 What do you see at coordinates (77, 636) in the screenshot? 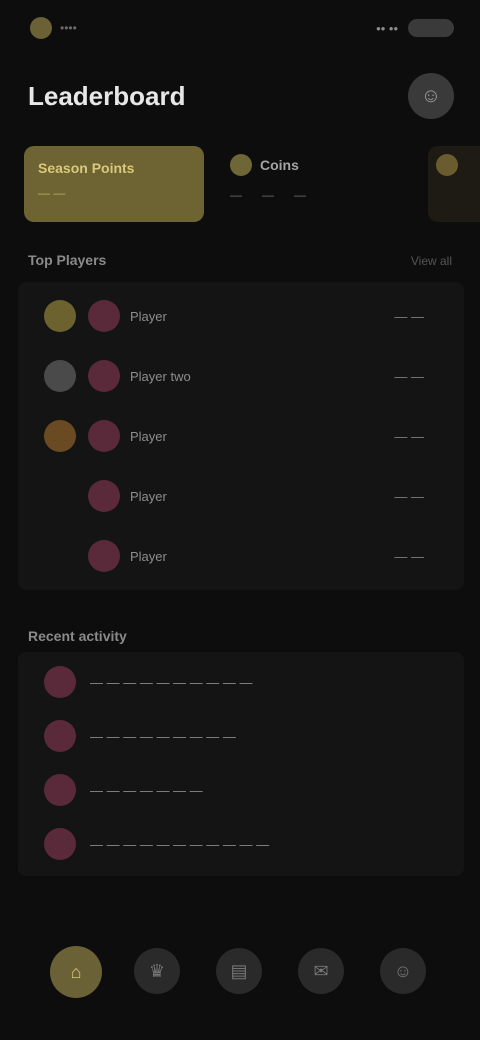
I see `activity-label: Recent activity` at bounding box center [77, 636].